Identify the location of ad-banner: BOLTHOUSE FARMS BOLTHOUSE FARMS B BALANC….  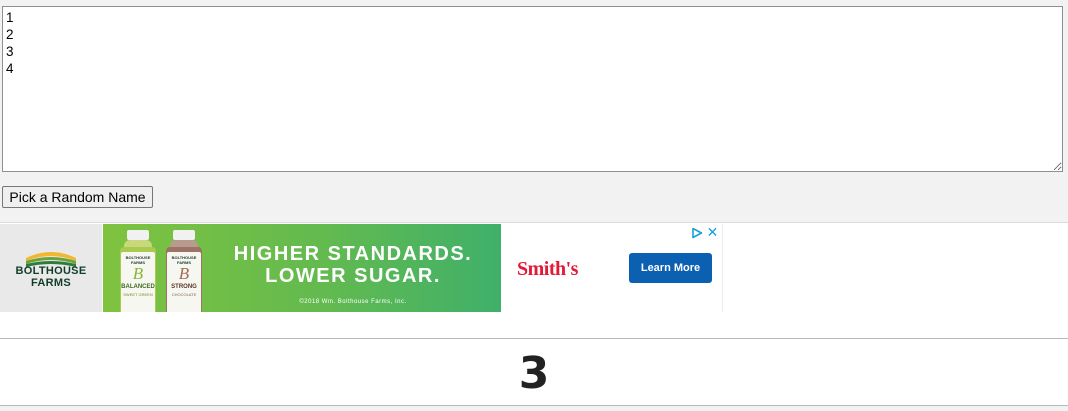
(361, 268).